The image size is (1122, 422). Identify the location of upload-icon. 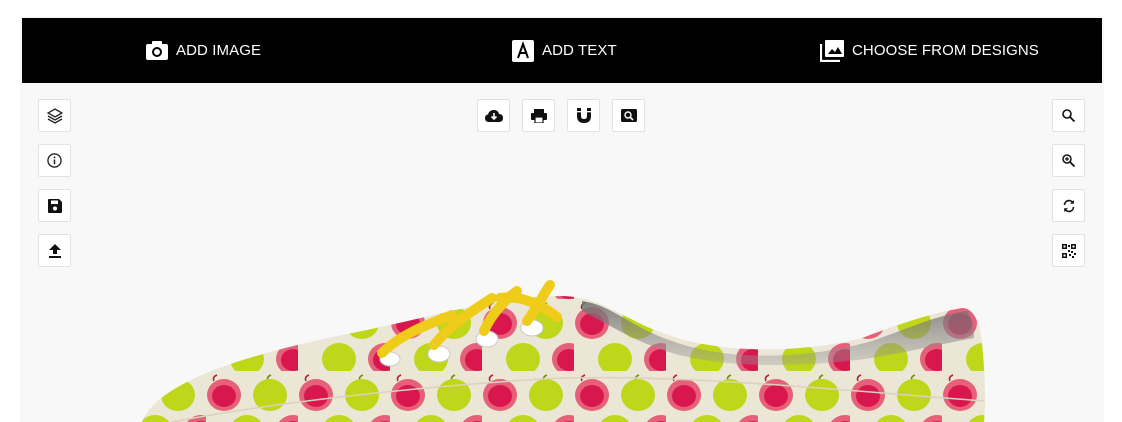
(54, 250).